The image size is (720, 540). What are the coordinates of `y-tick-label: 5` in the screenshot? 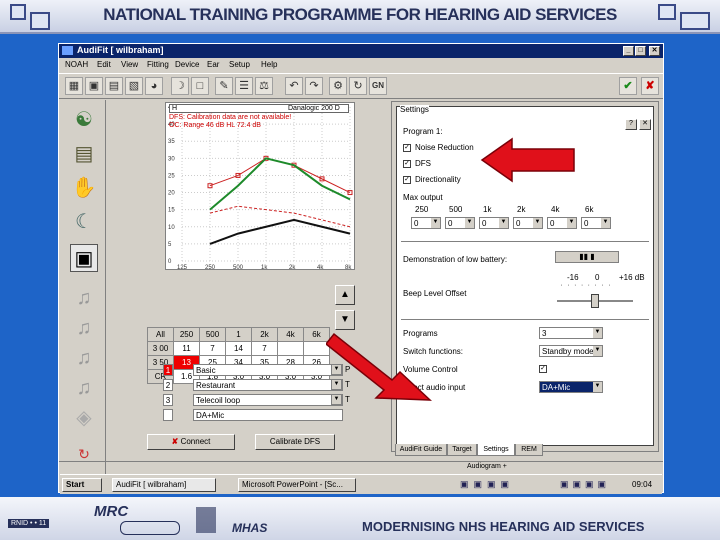 It's located at (170, 245).